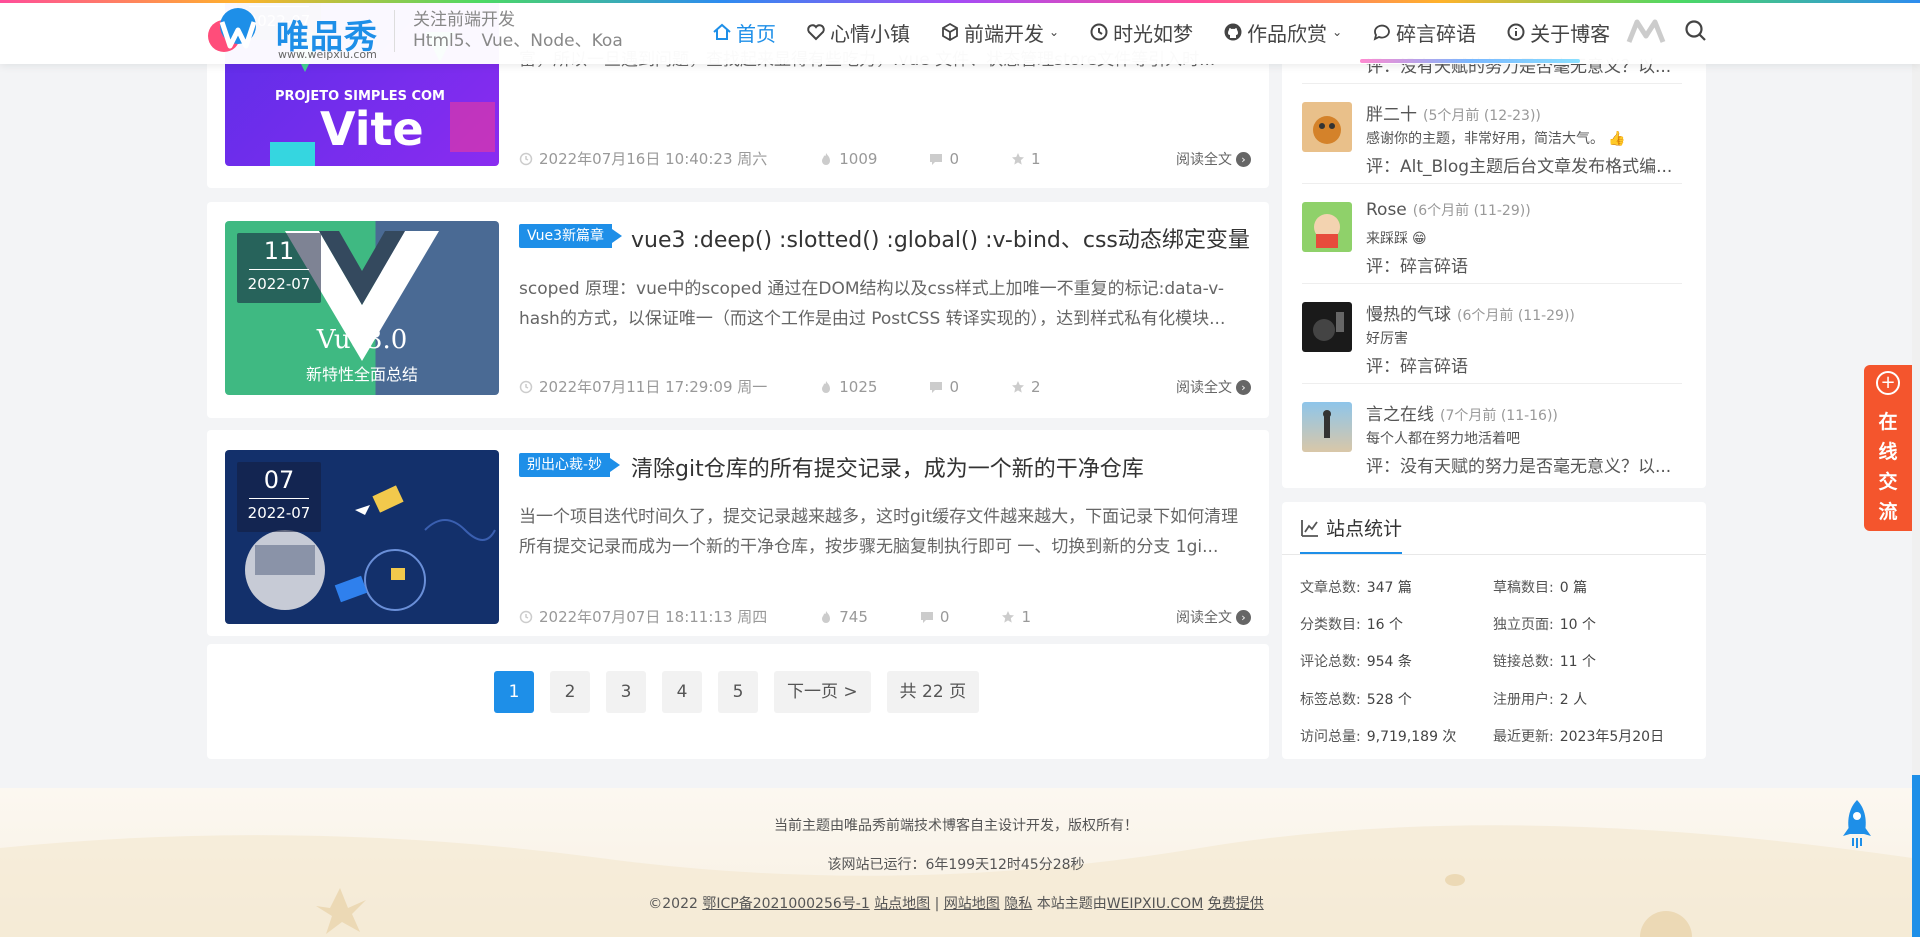 The width and height of the screenshot is (1920, 937). What do you see at coordinates (1018, 904) in the screenshot?
I see `privacy-link: 隐私` at bounding box center [1018, 904].